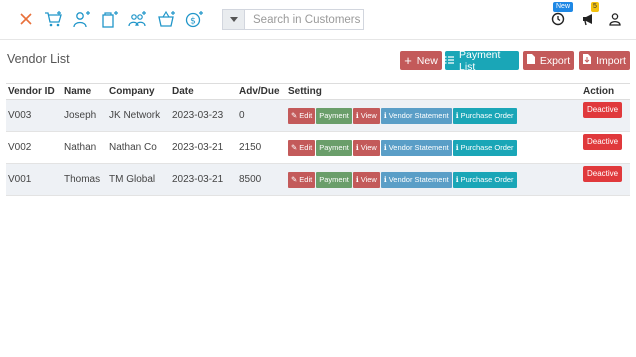 The width and height of the screenshot is (636, 357). I want to click on page-title: Vendor List, so click(38, 59).